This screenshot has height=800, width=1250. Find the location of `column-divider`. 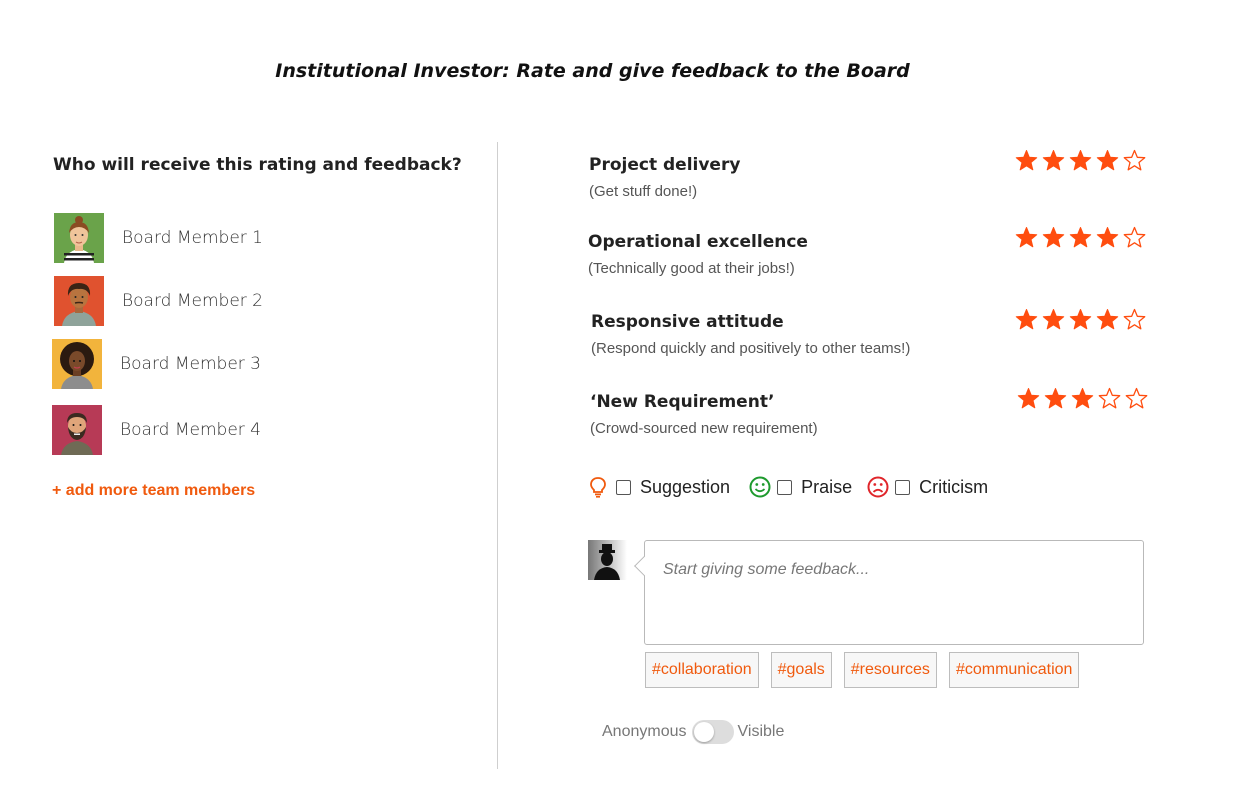

column-divider is located at coordinates (497, 455).